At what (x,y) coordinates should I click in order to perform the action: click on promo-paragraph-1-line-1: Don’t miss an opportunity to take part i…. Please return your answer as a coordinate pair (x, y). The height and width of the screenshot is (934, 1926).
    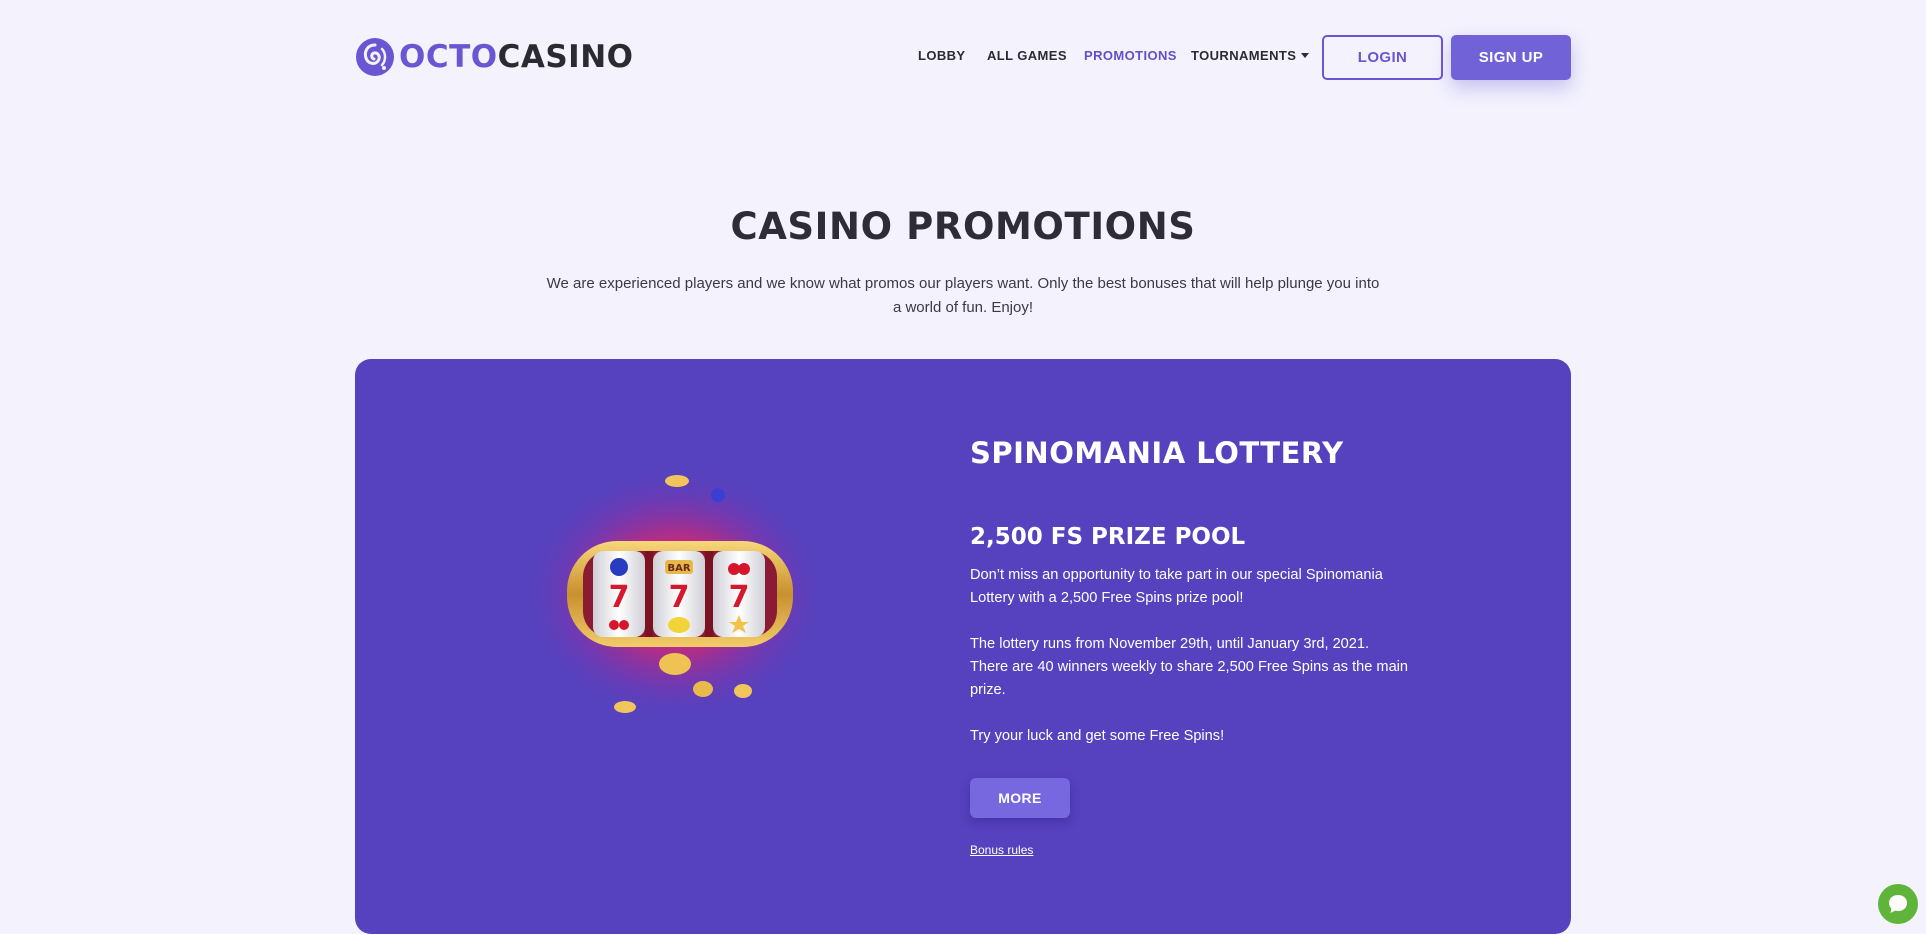
    Looking at the image, I should click on (1176, 575).